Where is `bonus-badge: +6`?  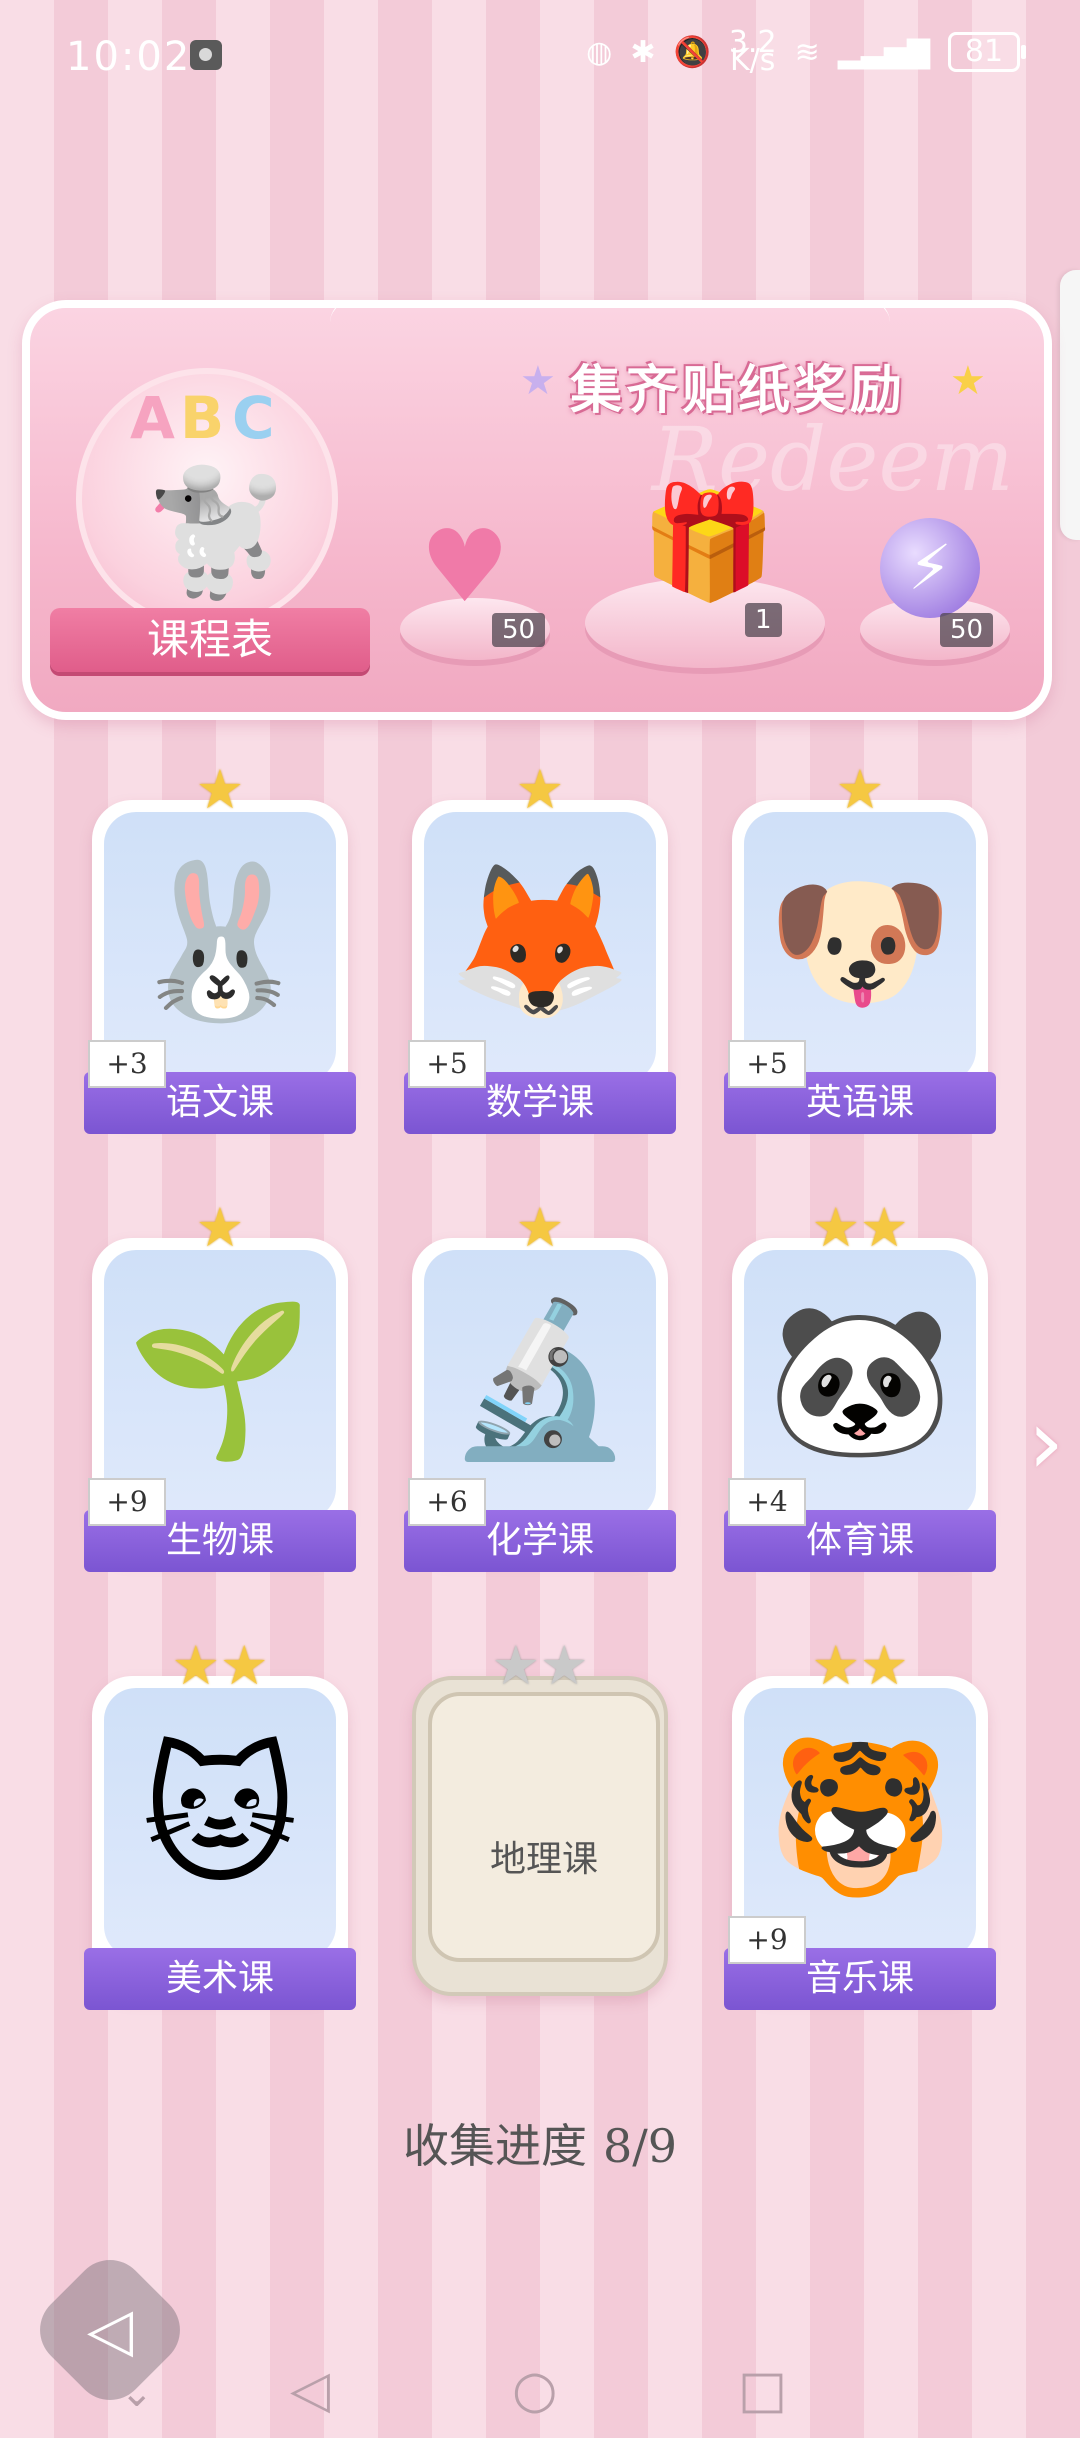 bonus-badge: +6 is located at coordinates (447, 1502).